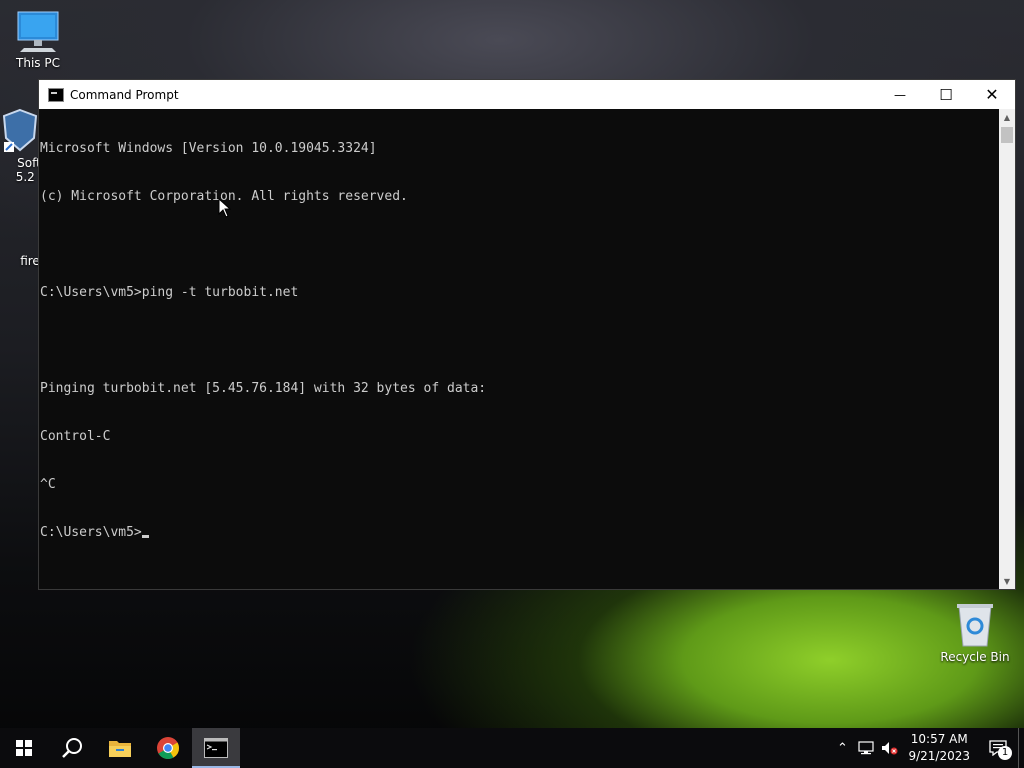  I want to click on recycle-bin-desktop-icon: Recycle Bin, so click(975, 632).